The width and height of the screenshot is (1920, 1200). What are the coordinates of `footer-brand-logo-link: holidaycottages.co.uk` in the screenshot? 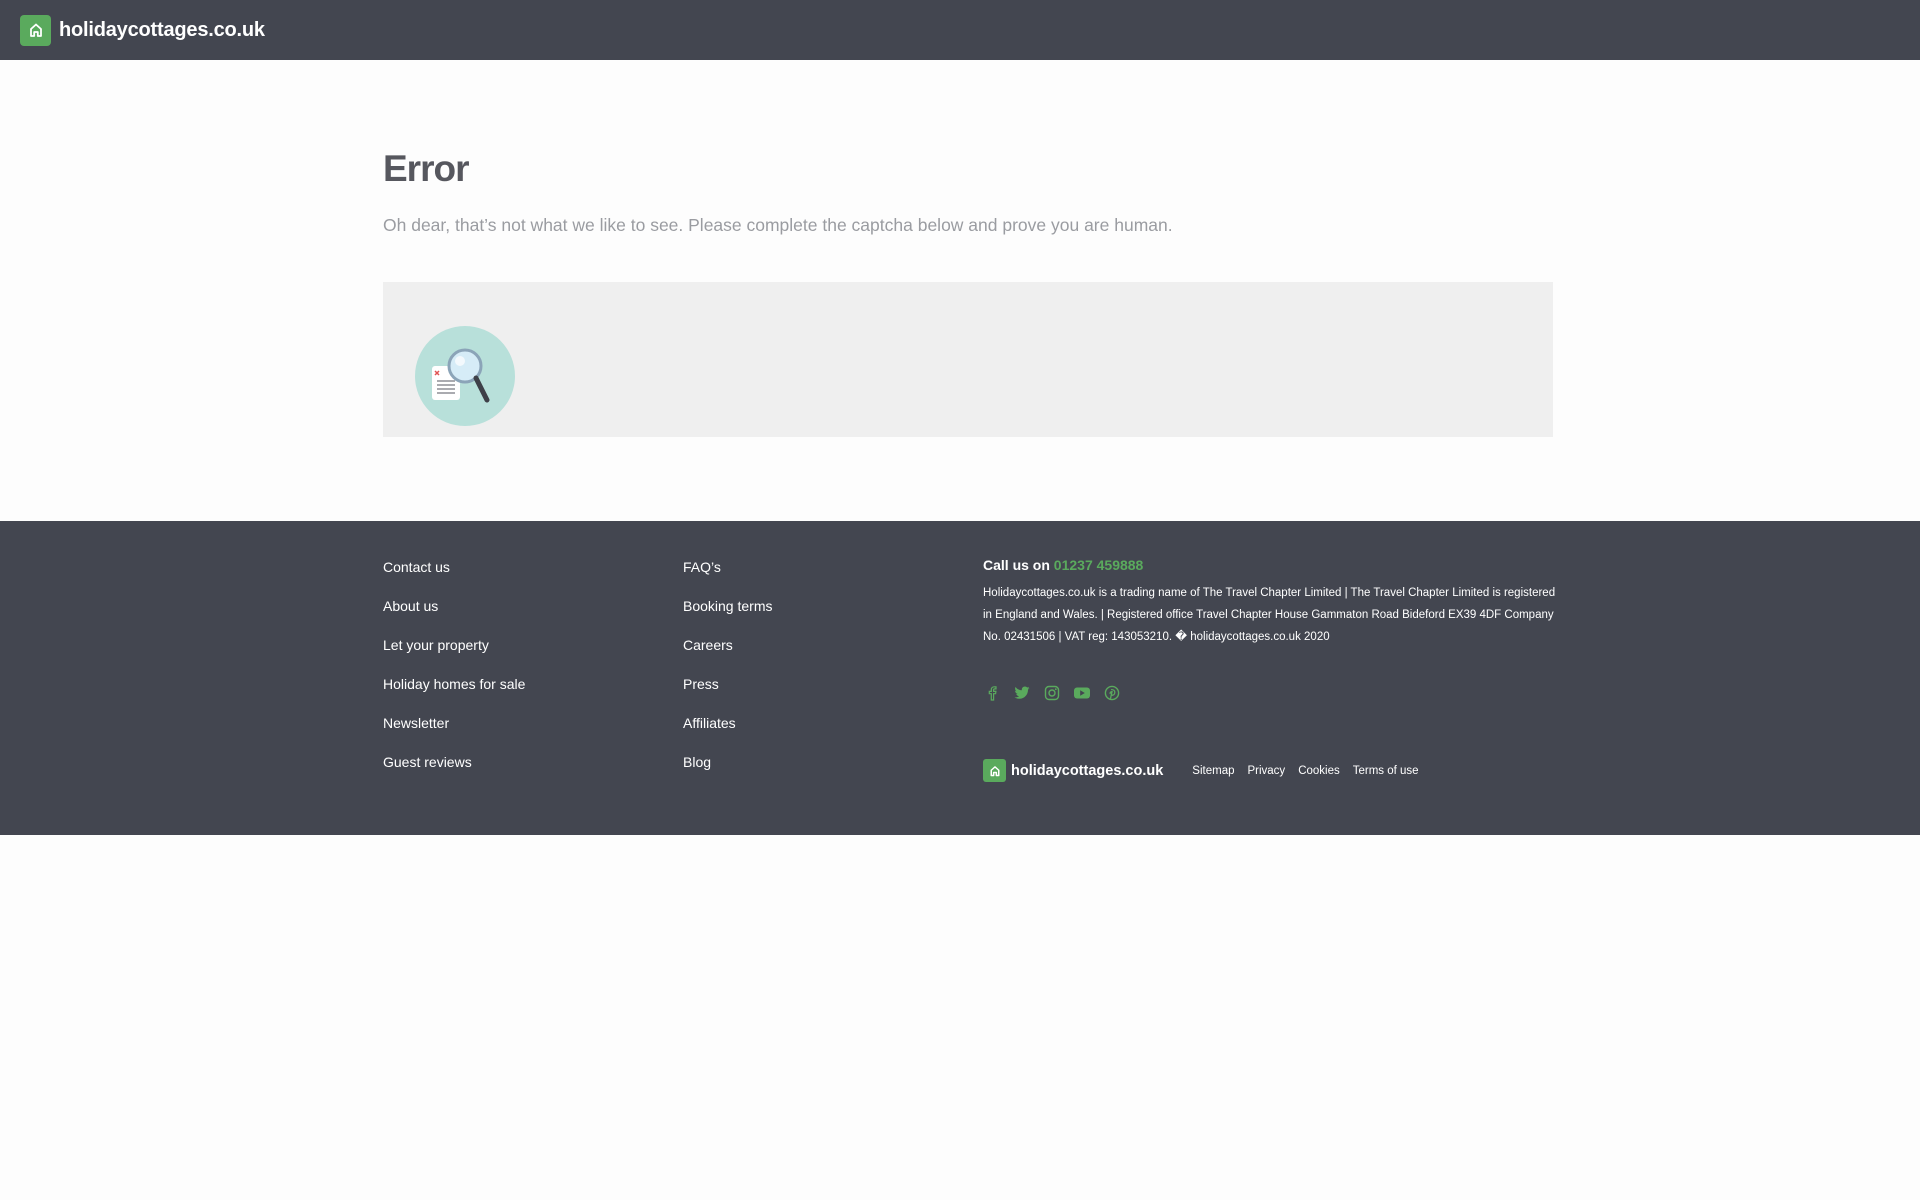 It's located at (1073, 770).